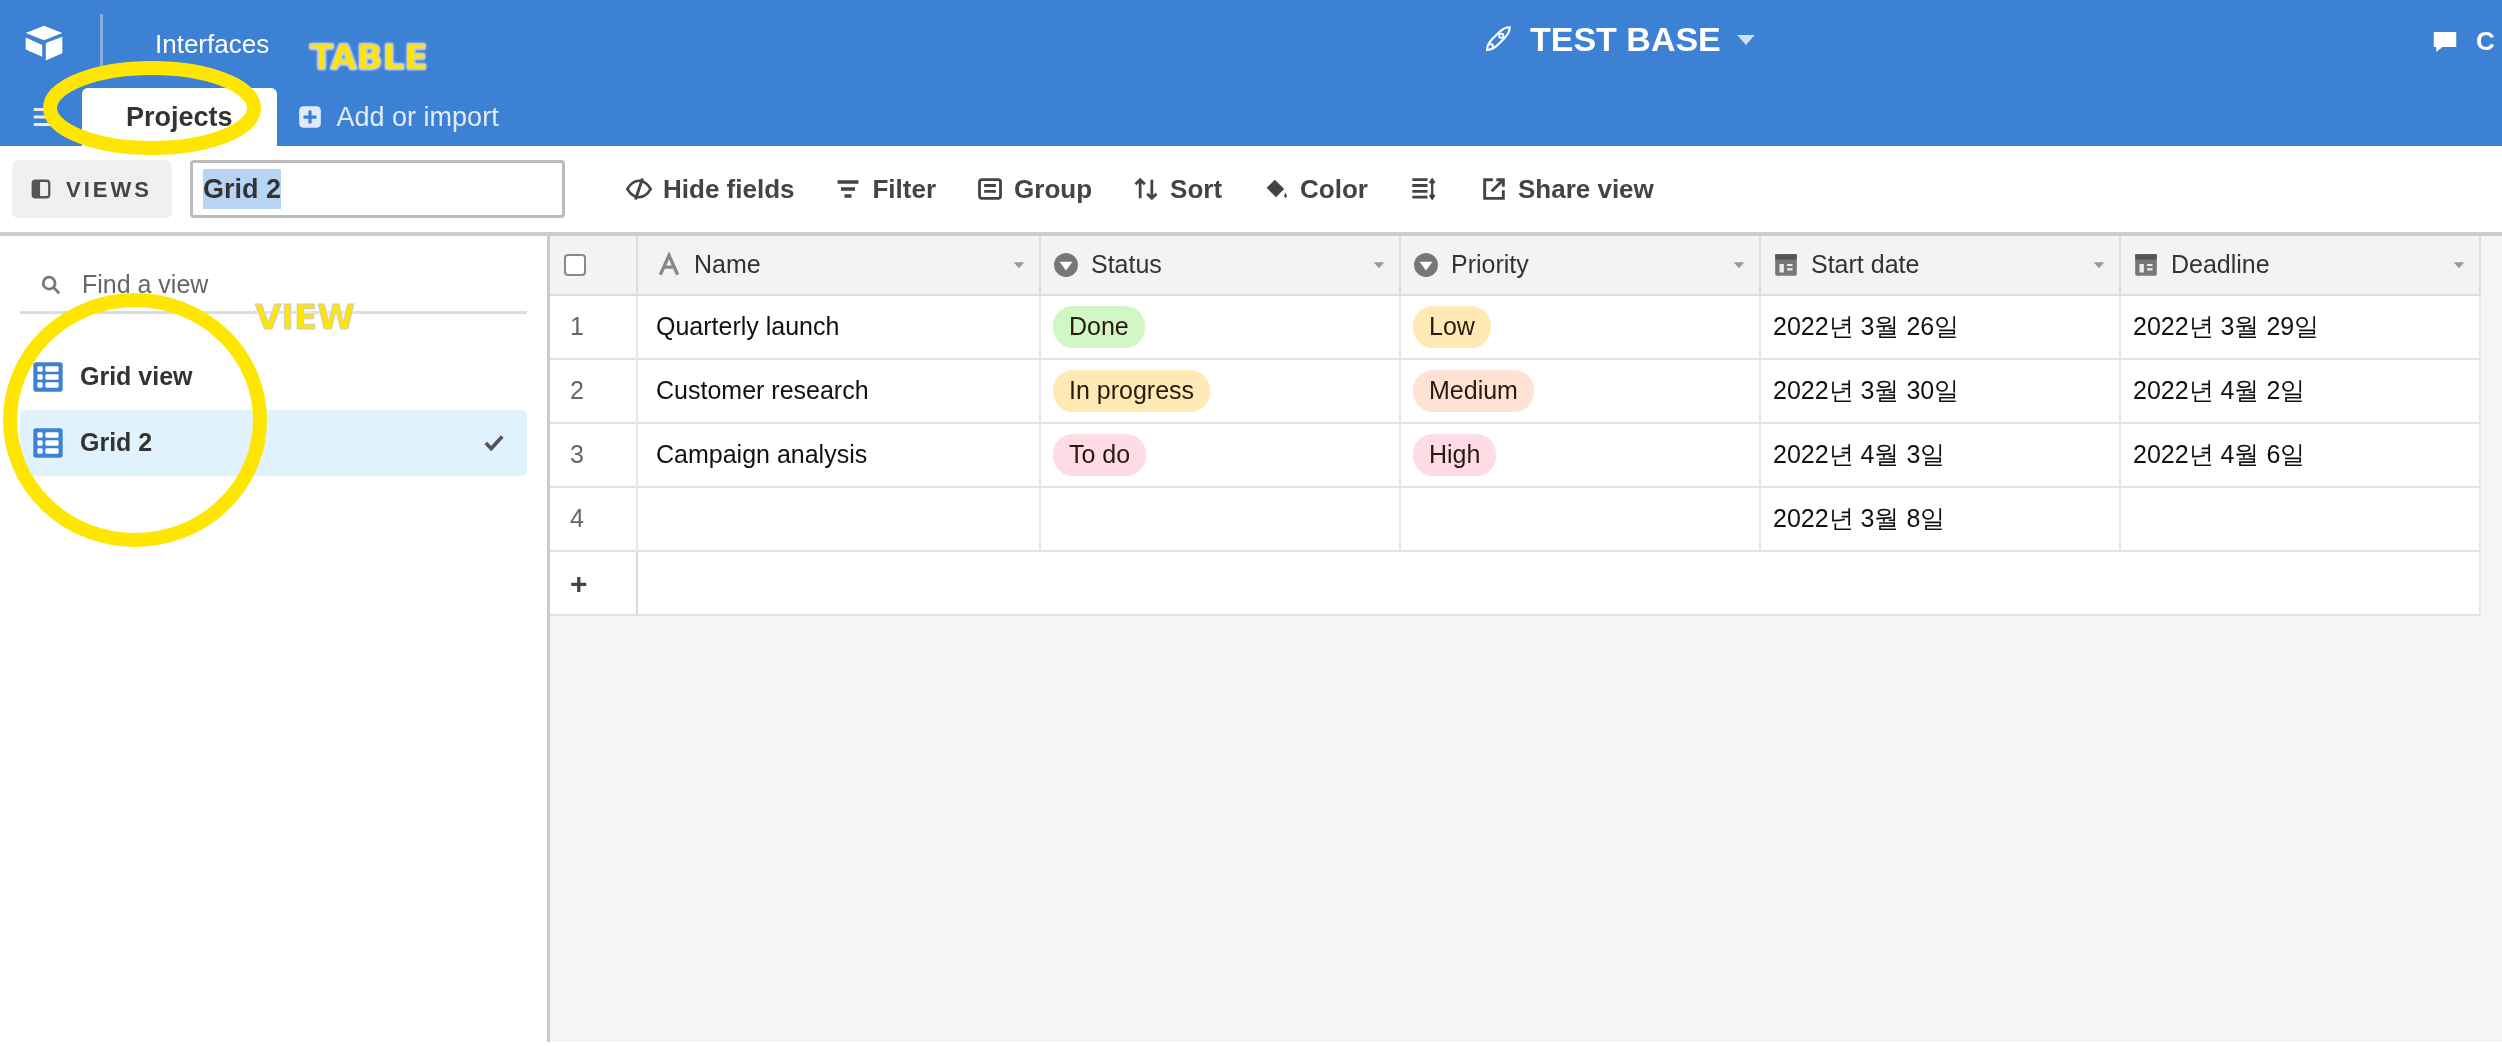 This screenshot has height=1046, width=2502. What do you see at coordinates (1455, 455) in the screenshot?
I see `priority-tag: High` at bounding box center [1455, 455].